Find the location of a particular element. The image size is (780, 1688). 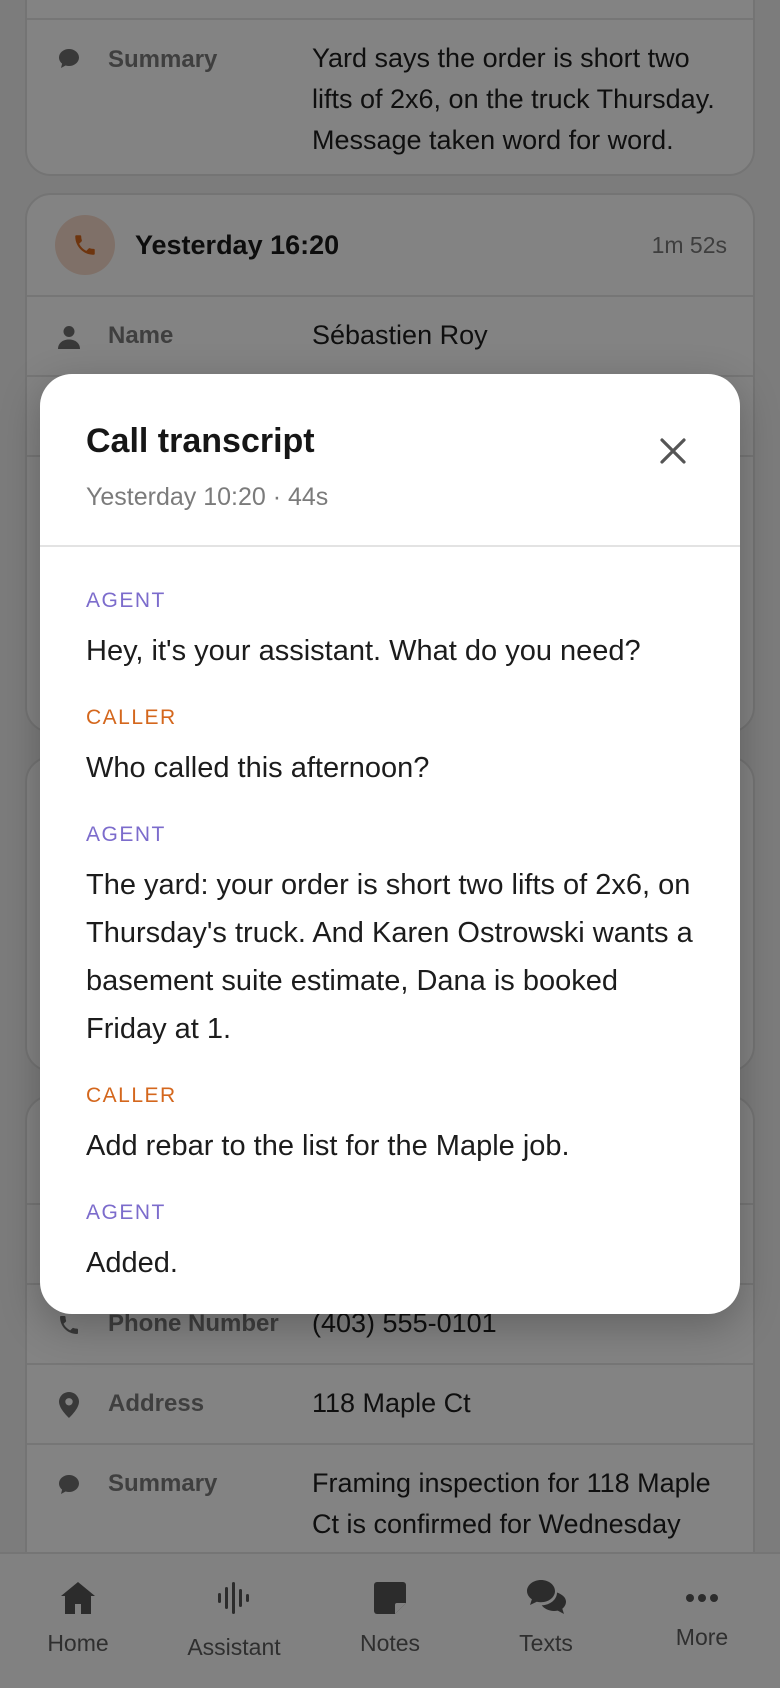

modal-title: Call transcript is located at coordinates (200, 441).